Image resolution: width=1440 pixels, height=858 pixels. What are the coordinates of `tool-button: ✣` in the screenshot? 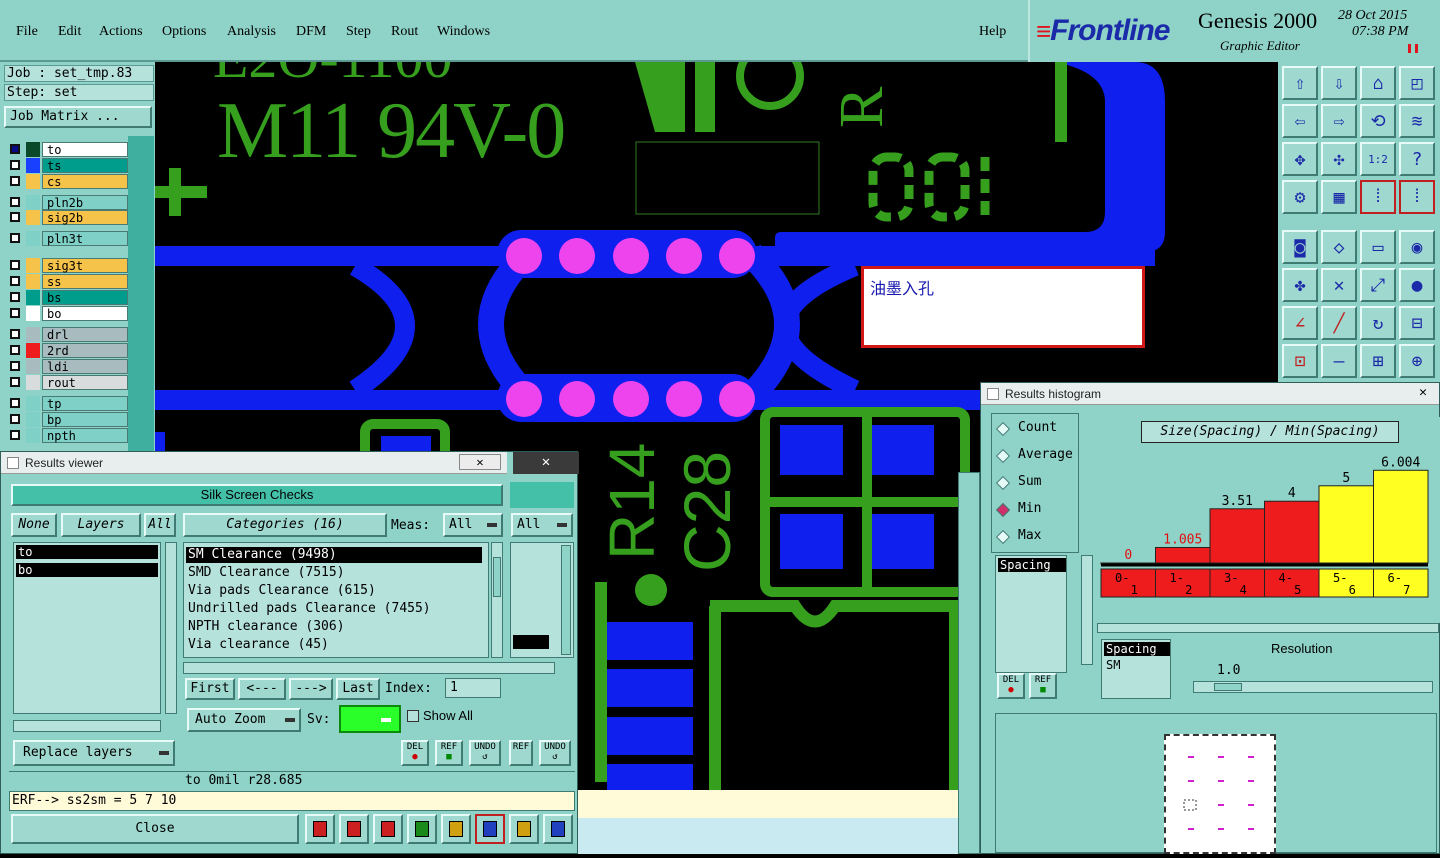 It's located at (1339, 159).